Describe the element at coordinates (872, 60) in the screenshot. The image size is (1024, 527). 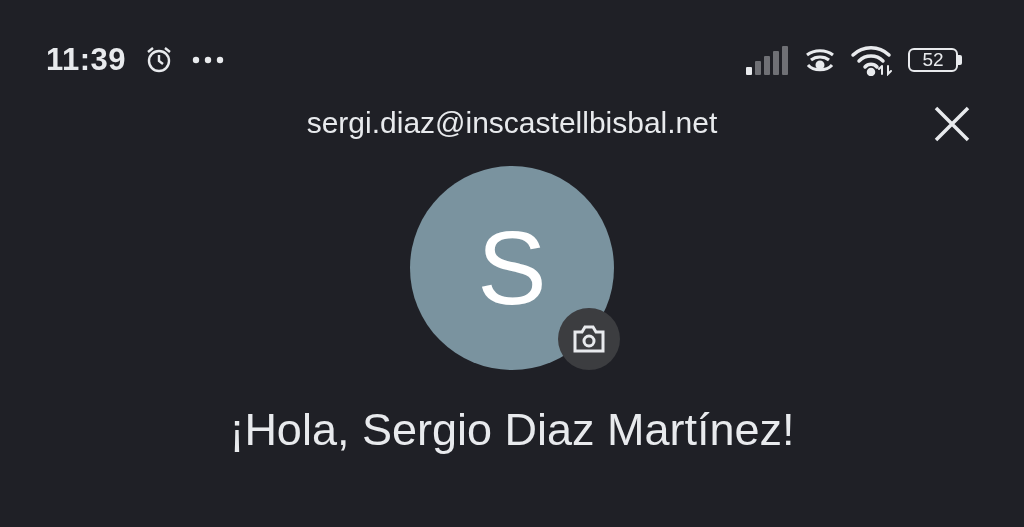
I see `wifi-icon` at that location.